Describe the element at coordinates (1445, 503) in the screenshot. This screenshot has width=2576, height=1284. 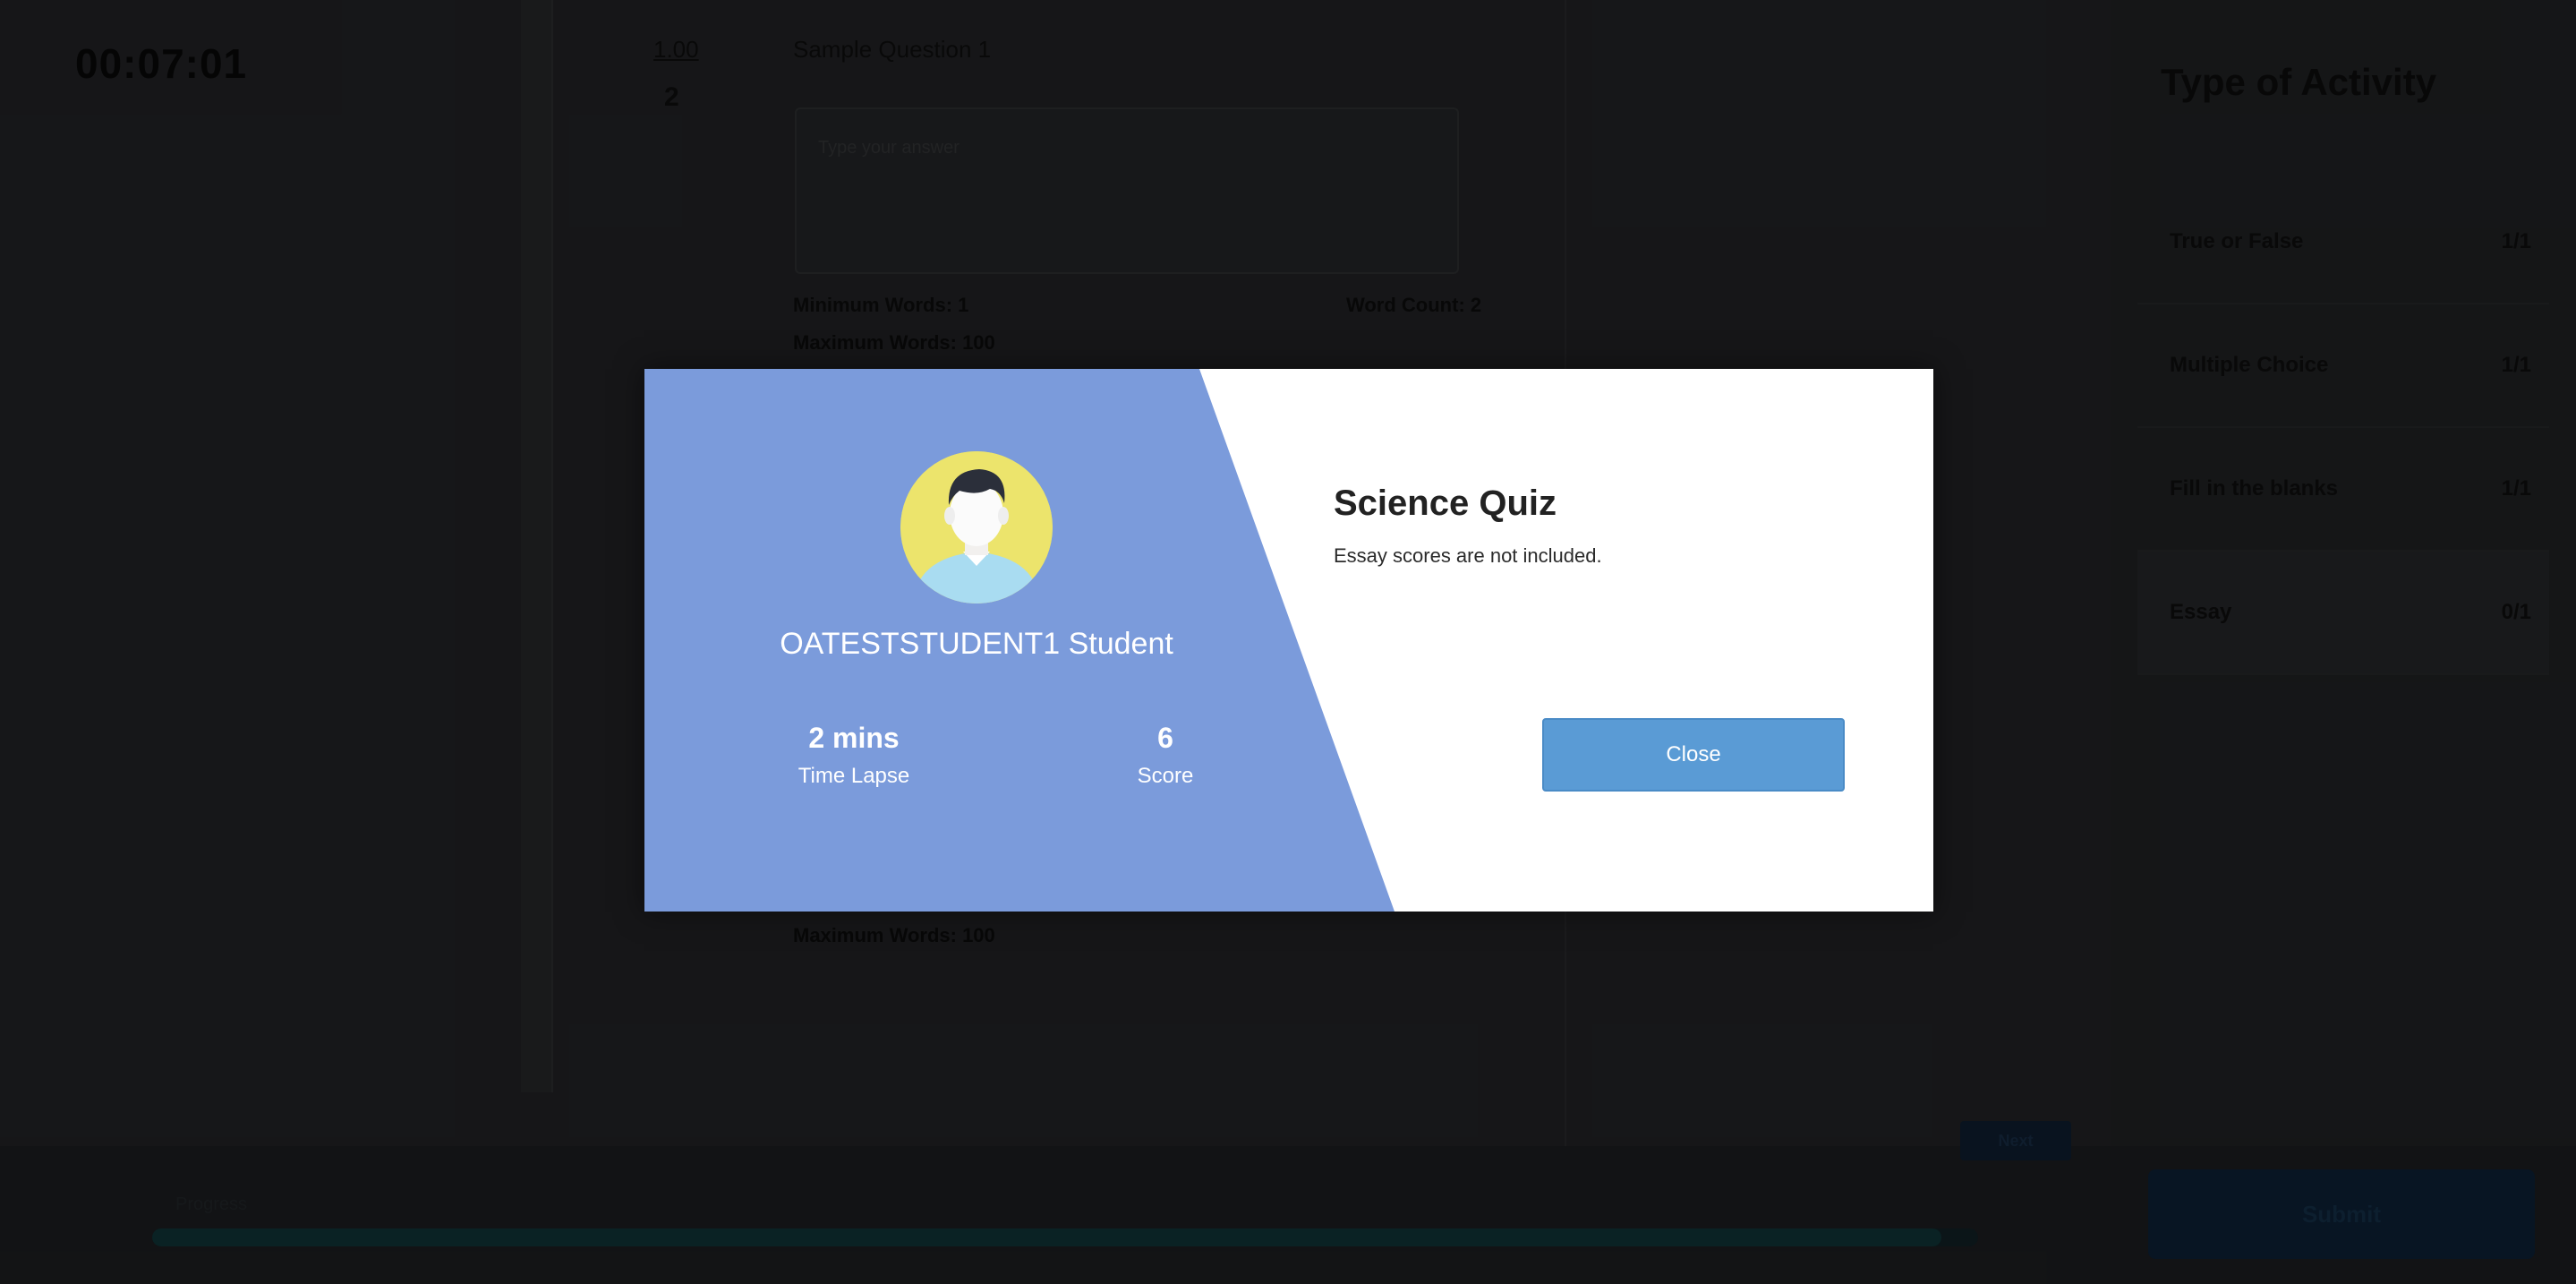
I see `quiz-title: Science Quiz` at that location.